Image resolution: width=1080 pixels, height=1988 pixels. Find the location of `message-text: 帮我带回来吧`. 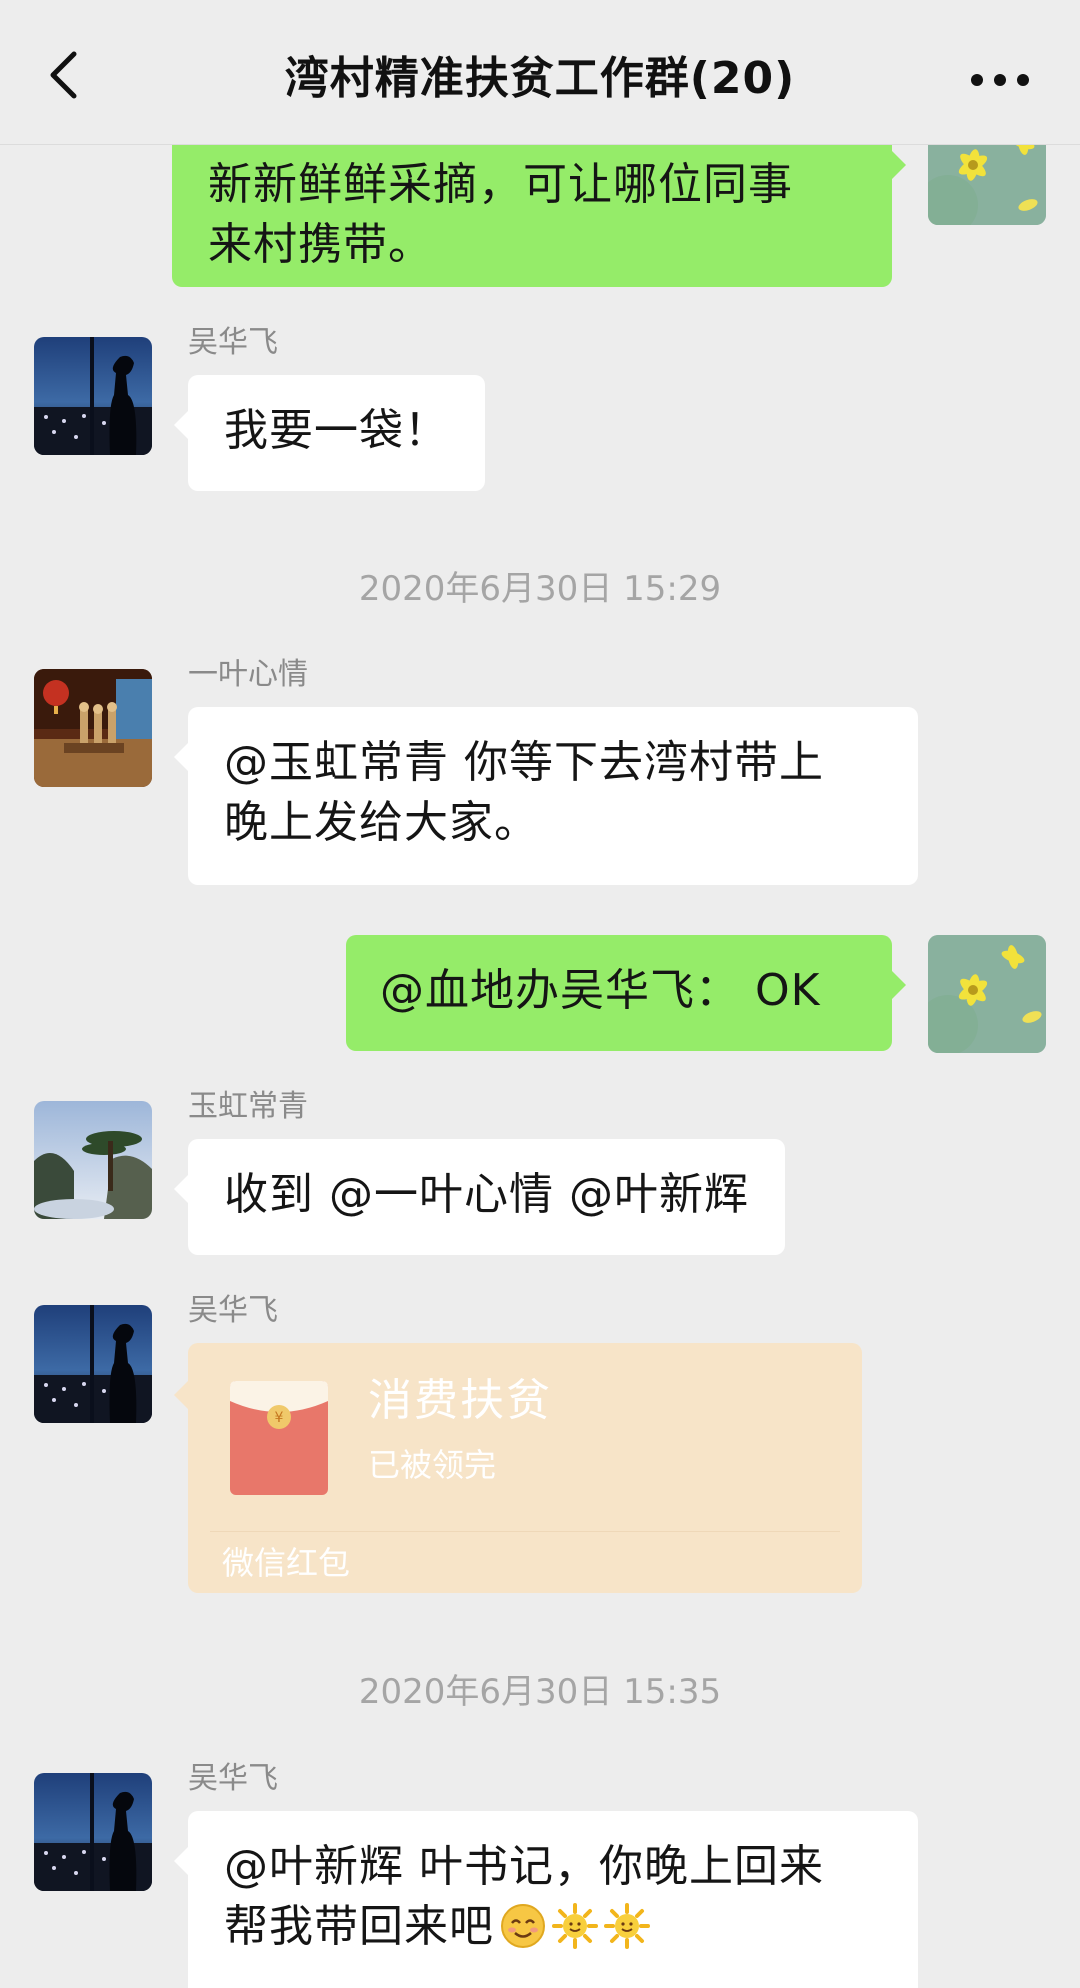

message-text: 帮我带回来吧 is located at coordinates (359, 1926).